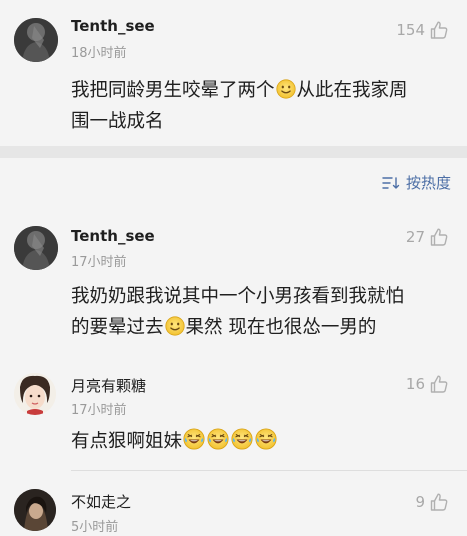 The width and height of the screenshot is (467, 536). I want to click on comment-text: 我奶奶跟我说其中一个小男孩看到我就怕 的要晕过去 果然 现在也很怂一男的, so click(238, 312).